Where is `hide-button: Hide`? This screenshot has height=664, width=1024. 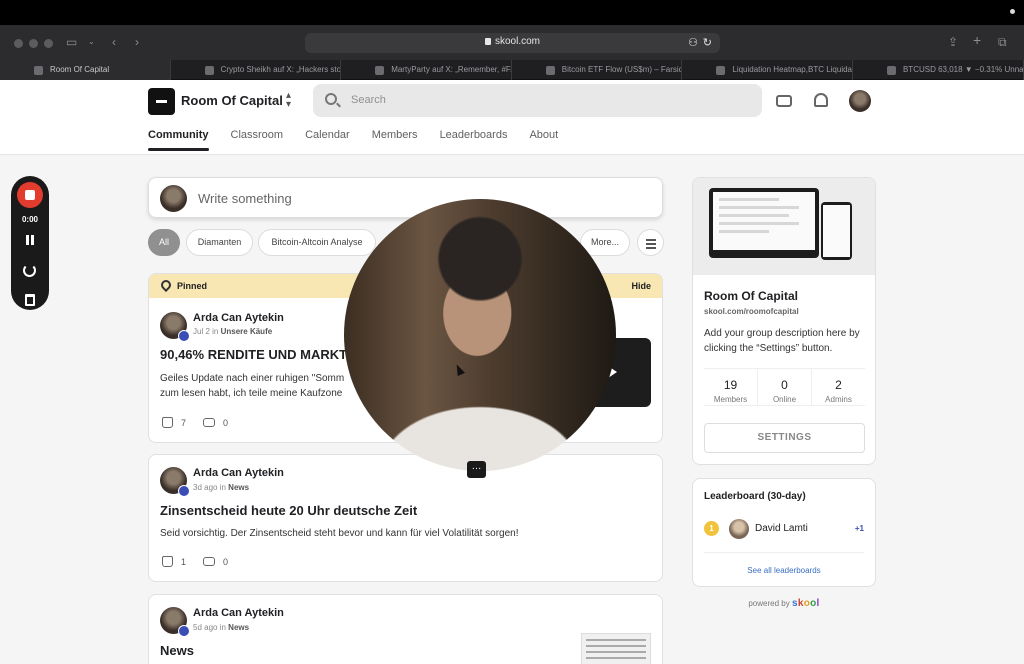
hide-button: Hide is located at coordinates (641, 286).